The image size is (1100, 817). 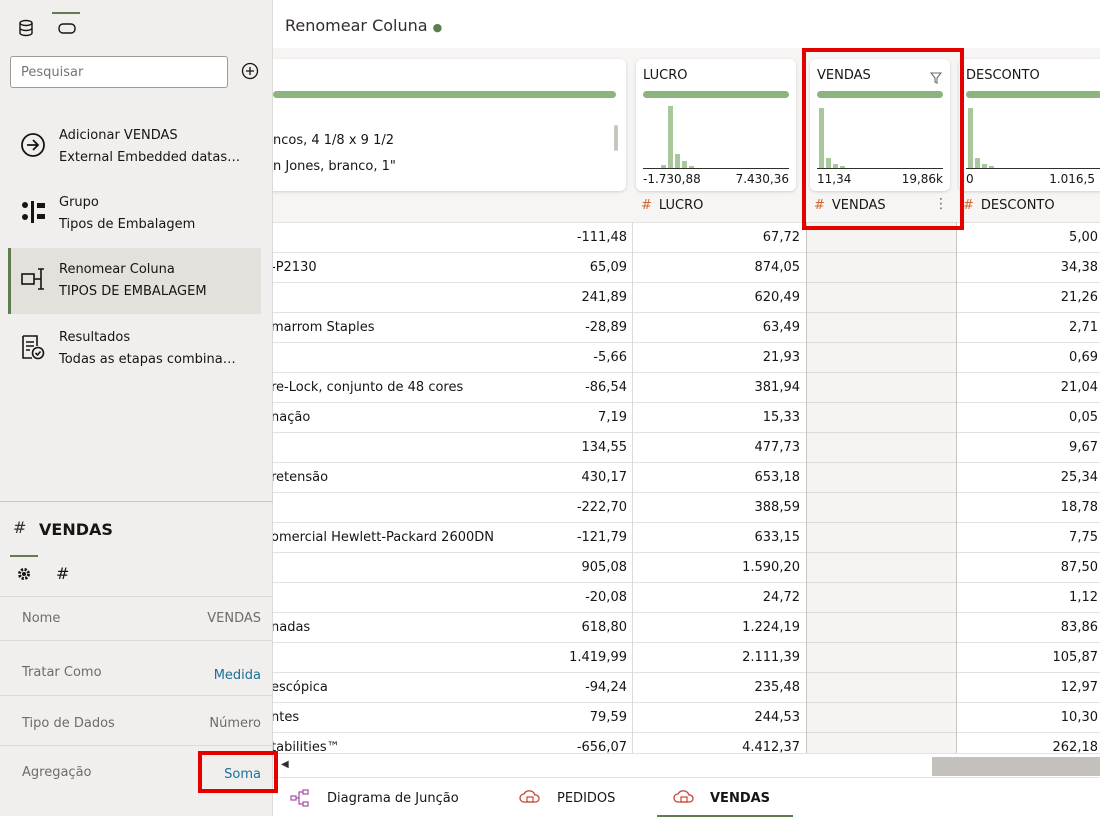 I want to click on gear-icon, so click(x=24, y=576).